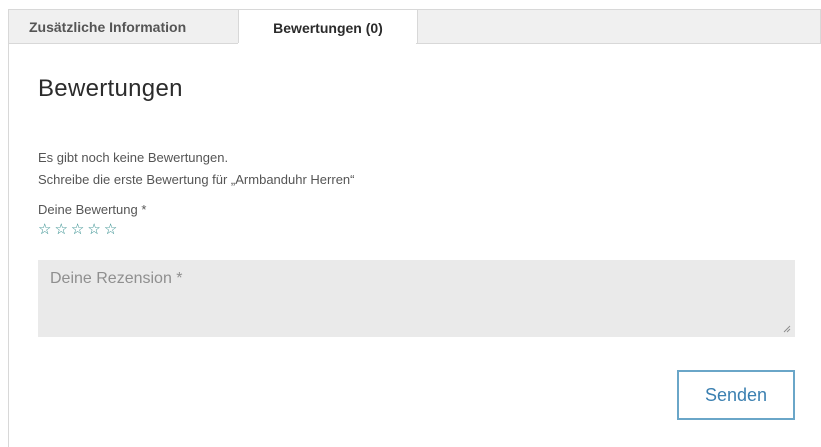  I want to click on rating-label: Deine Bewertung *, so click(92, 209).